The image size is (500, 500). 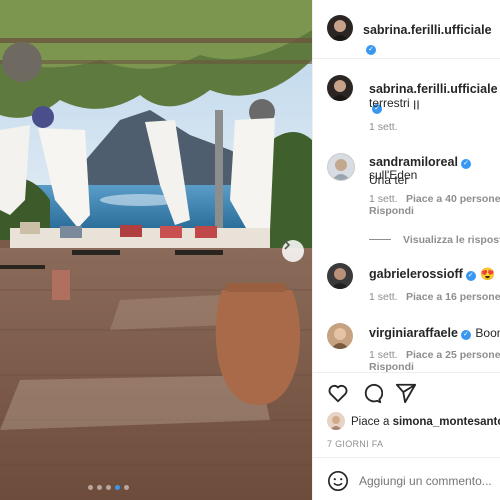 I want to click on input-divider, so click(x=406, y=457).